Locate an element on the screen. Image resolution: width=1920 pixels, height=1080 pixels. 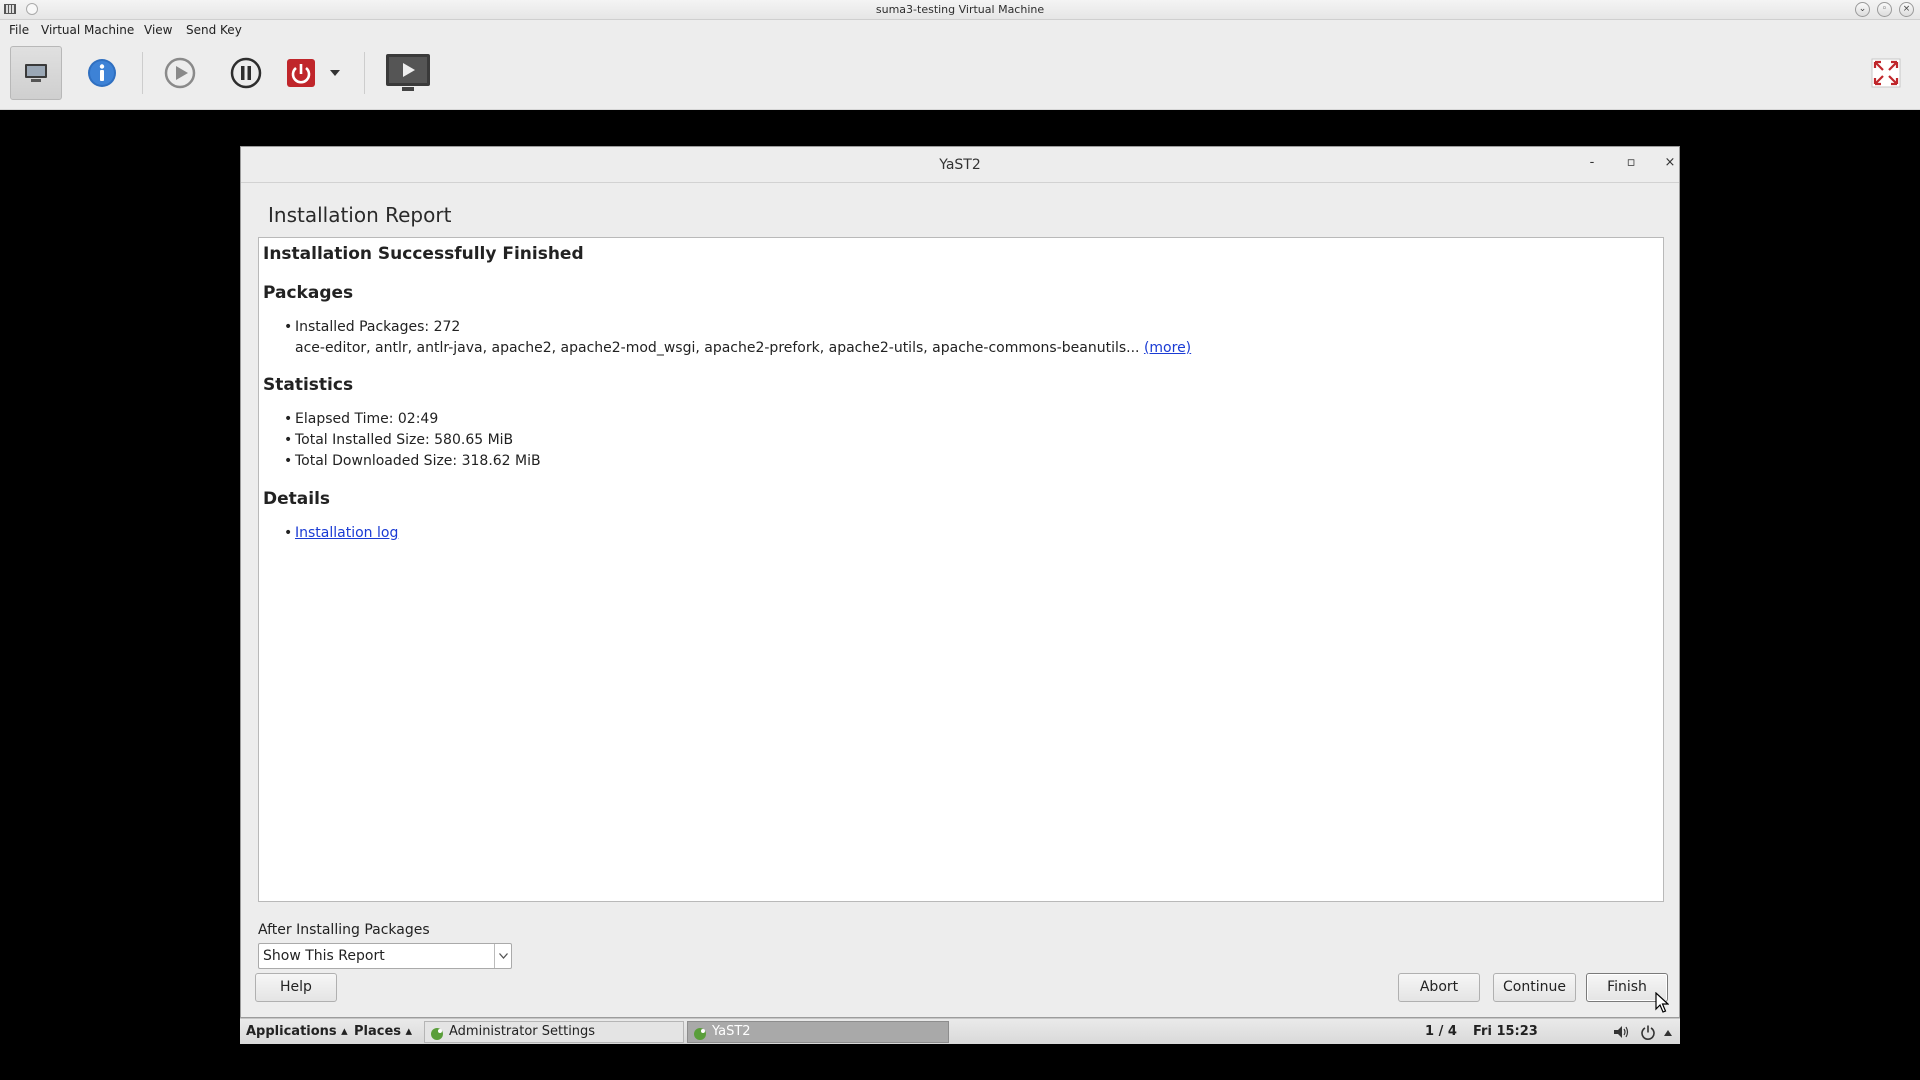
menubar: File Virtual Machine View Send Key is located at coordinates (960, 30).